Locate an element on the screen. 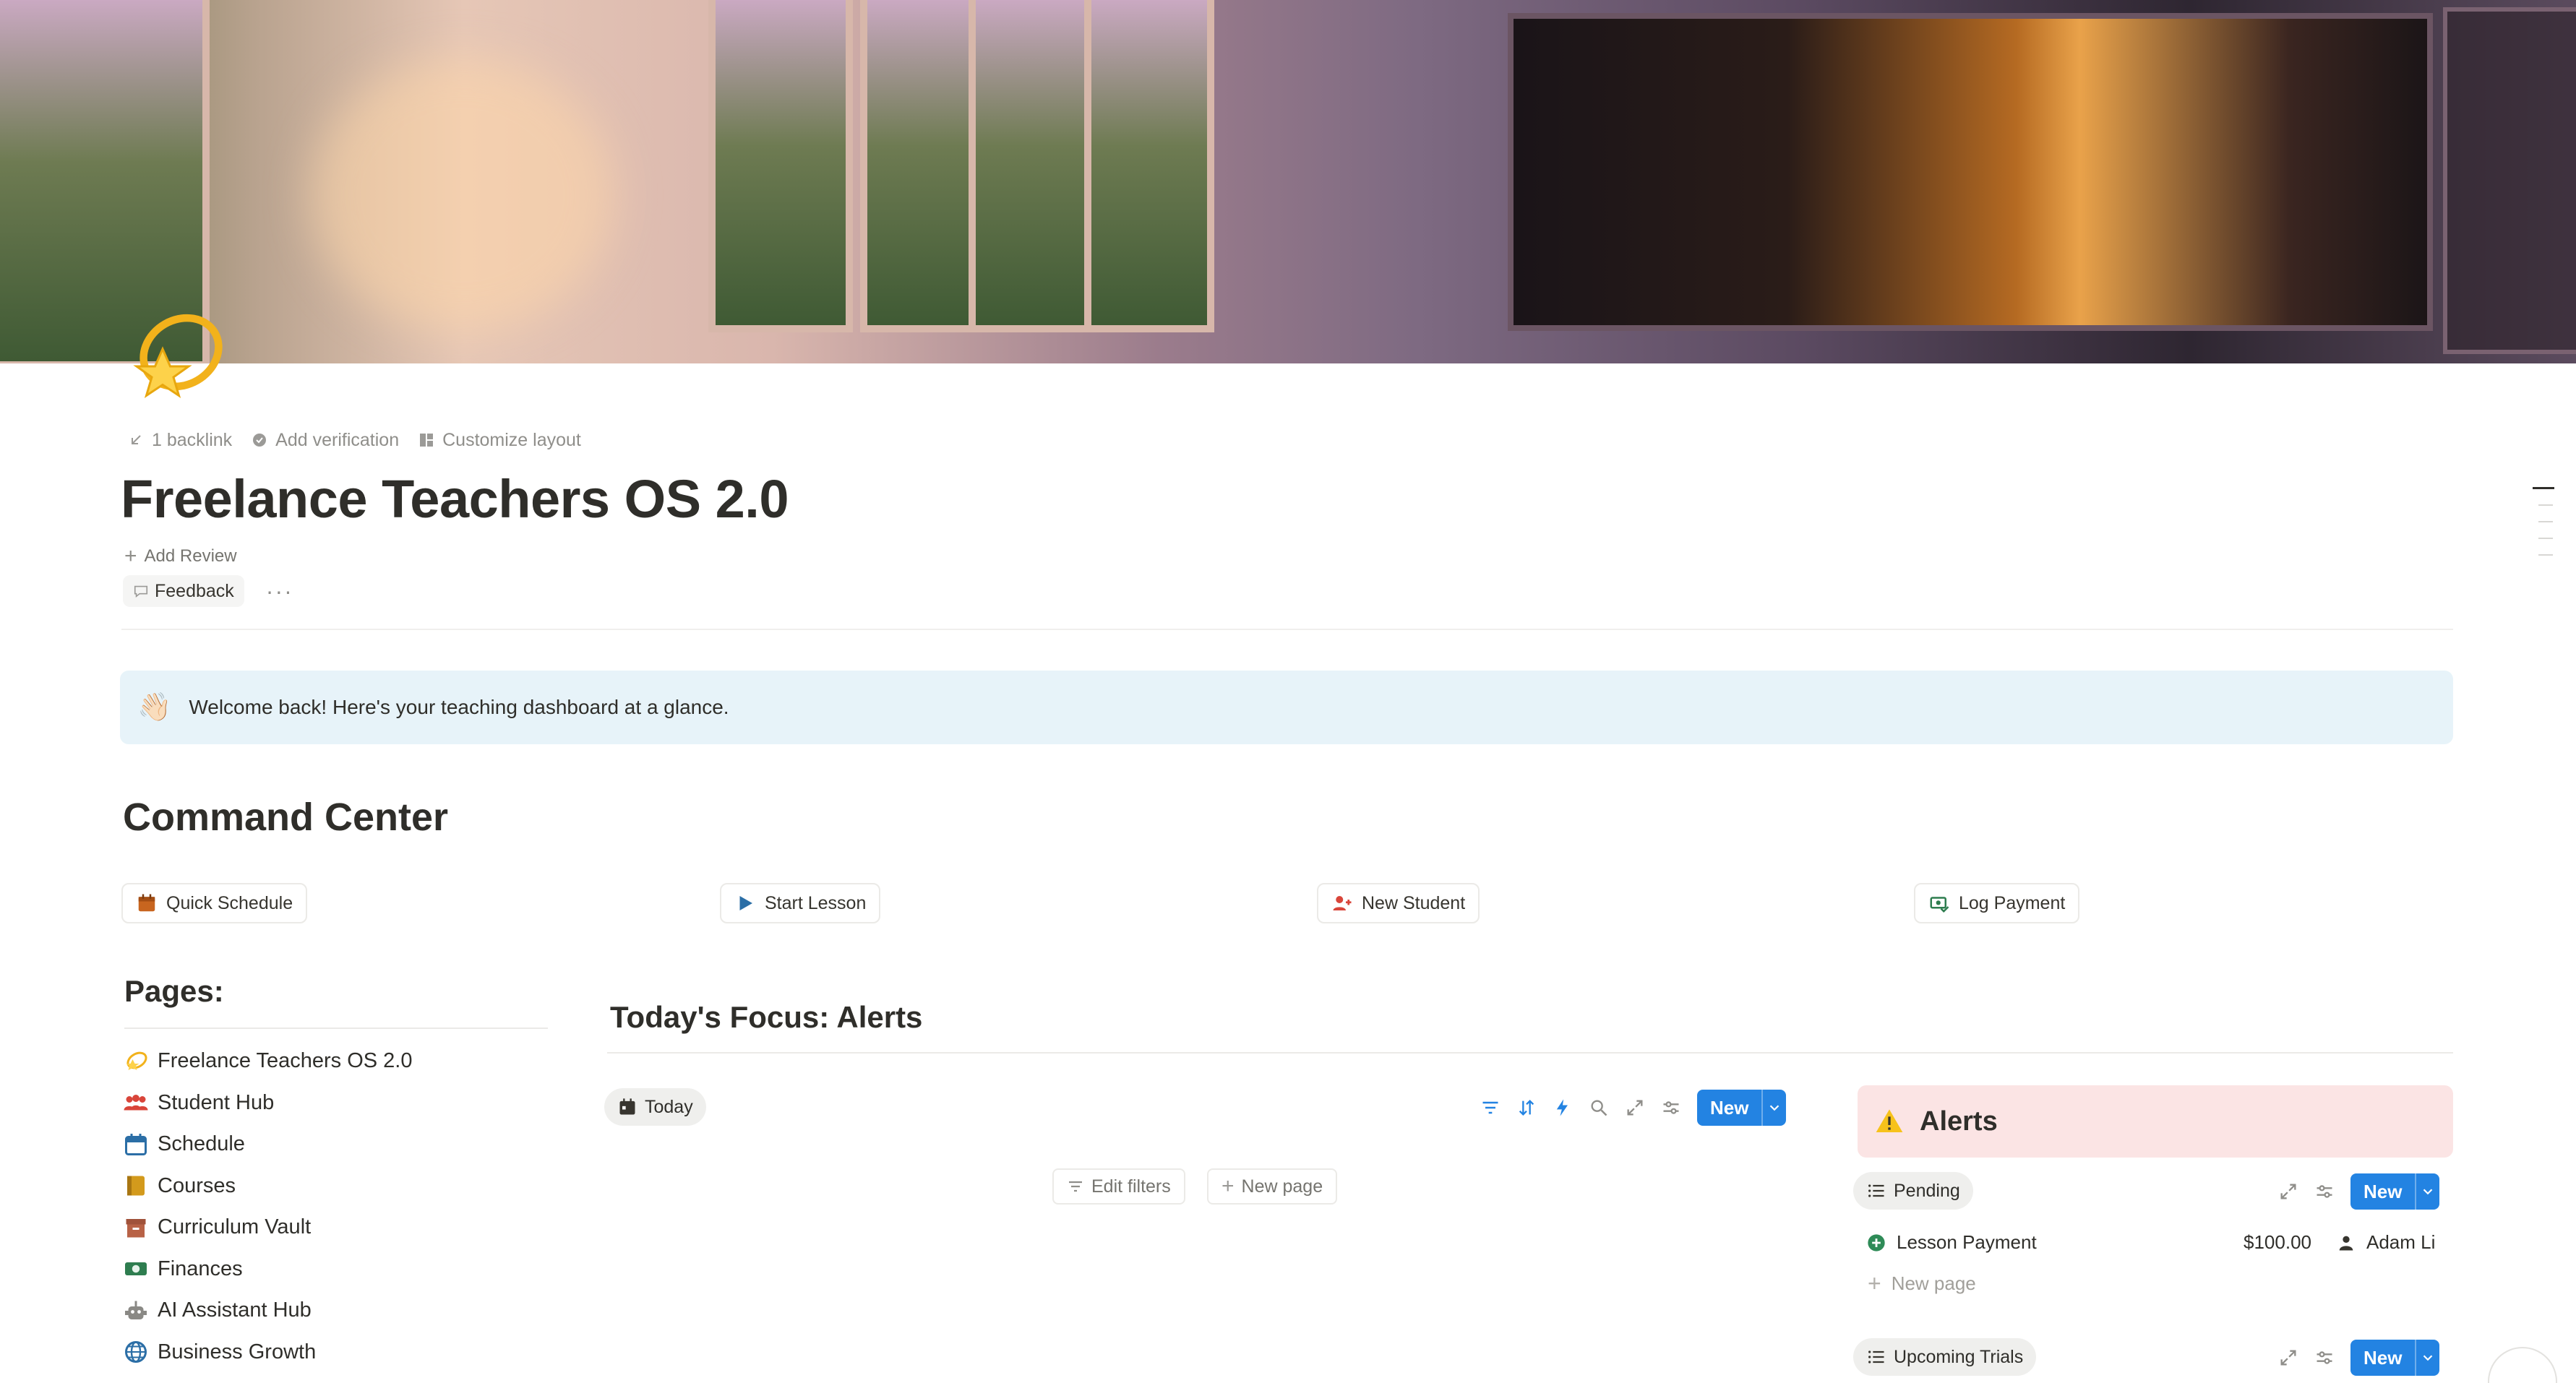  page-outline is located at coordinates (2543, 529).